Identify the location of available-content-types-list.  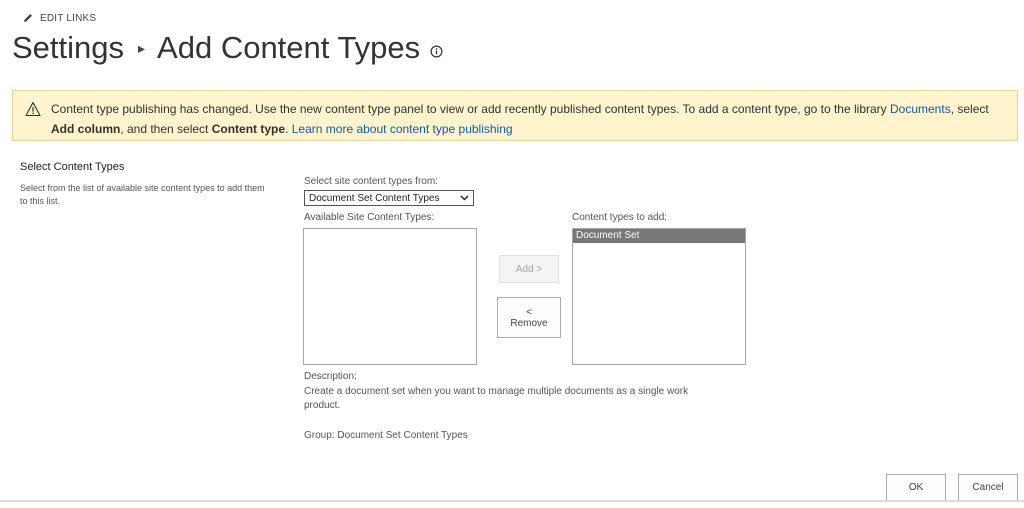
(390, 296).